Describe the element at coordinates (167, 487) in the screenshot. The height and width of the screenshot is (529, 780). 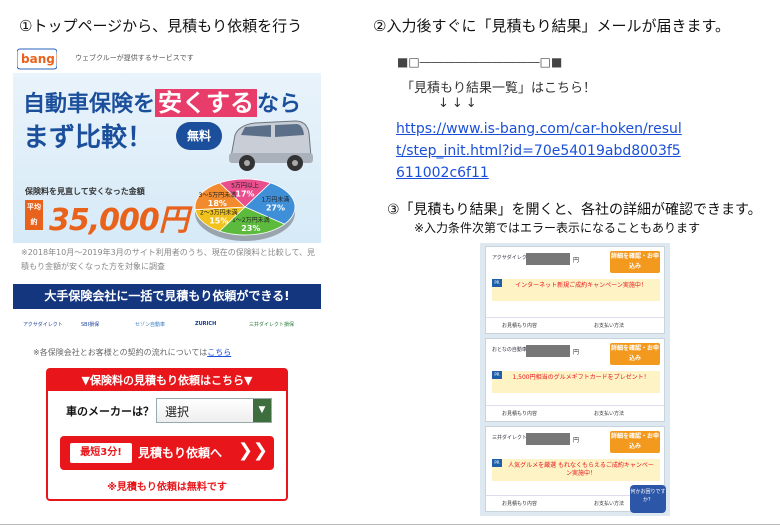
I see `free-note: ※見積もり依頼は無料です` at that location.